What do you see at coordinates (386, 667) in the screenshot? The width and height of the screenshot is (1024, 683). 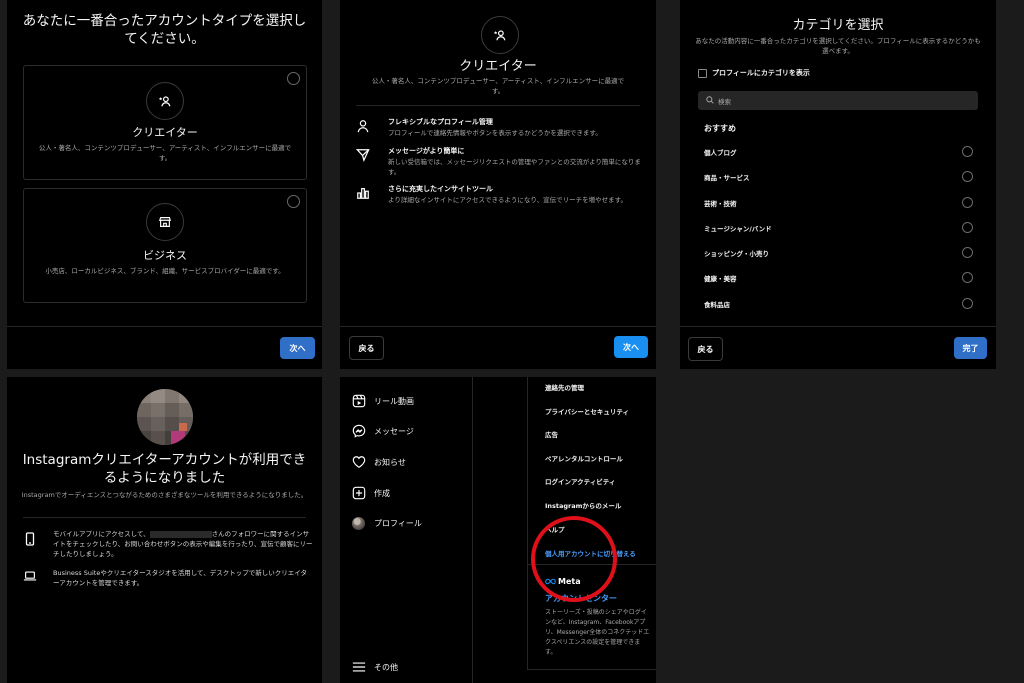 I see `nav-label: その他` at bounding box center [386, 667].